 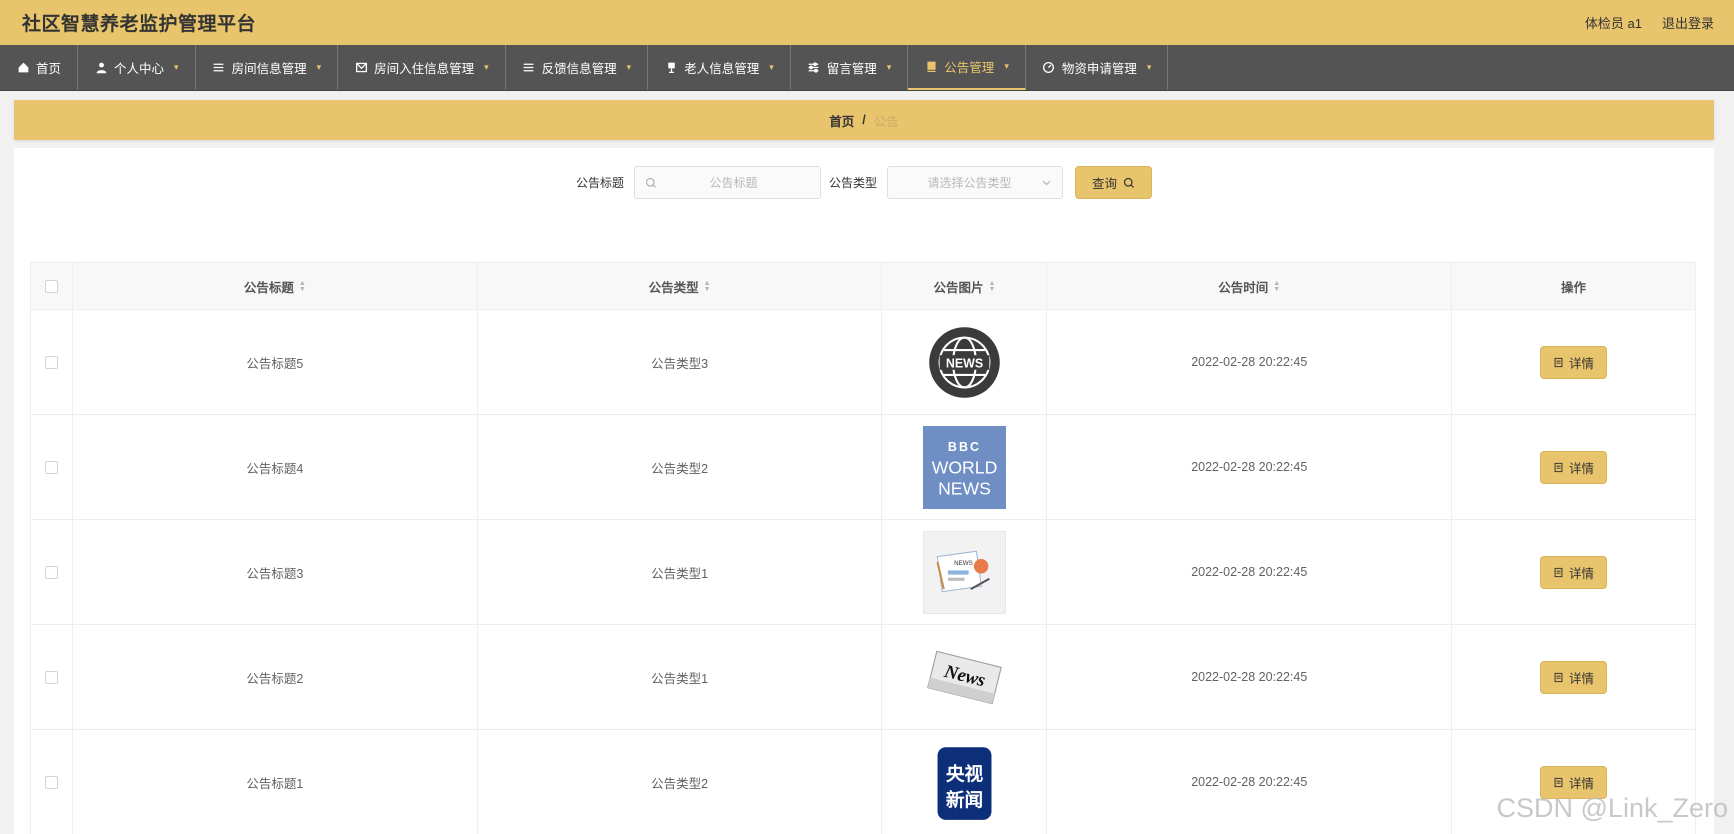 What do you see at coordinates (814, 68) in the screenshot?
I see `sliders-icon` at bounding box center [814, 68].